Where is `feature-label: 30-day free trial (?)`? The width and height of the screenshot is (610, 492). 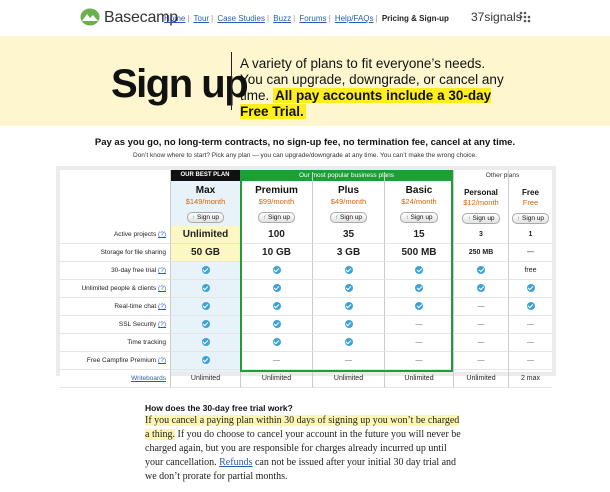 feature-label: 30-day free trial (?) is located at coordinates (115, 271).